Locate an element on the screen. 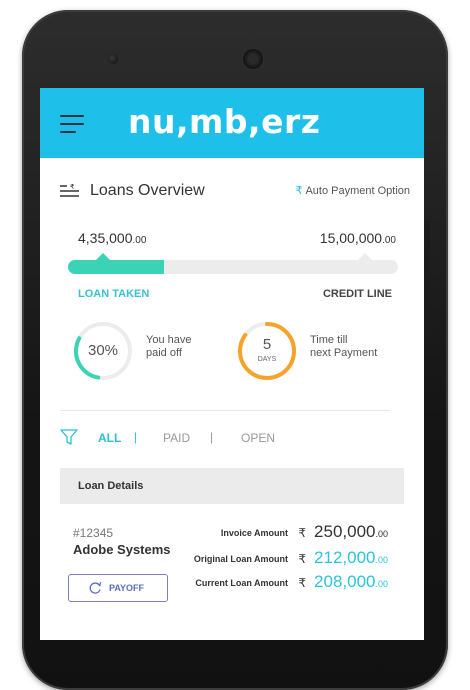  payoff-label: PAYOFF is located at coordinates (127, 588).